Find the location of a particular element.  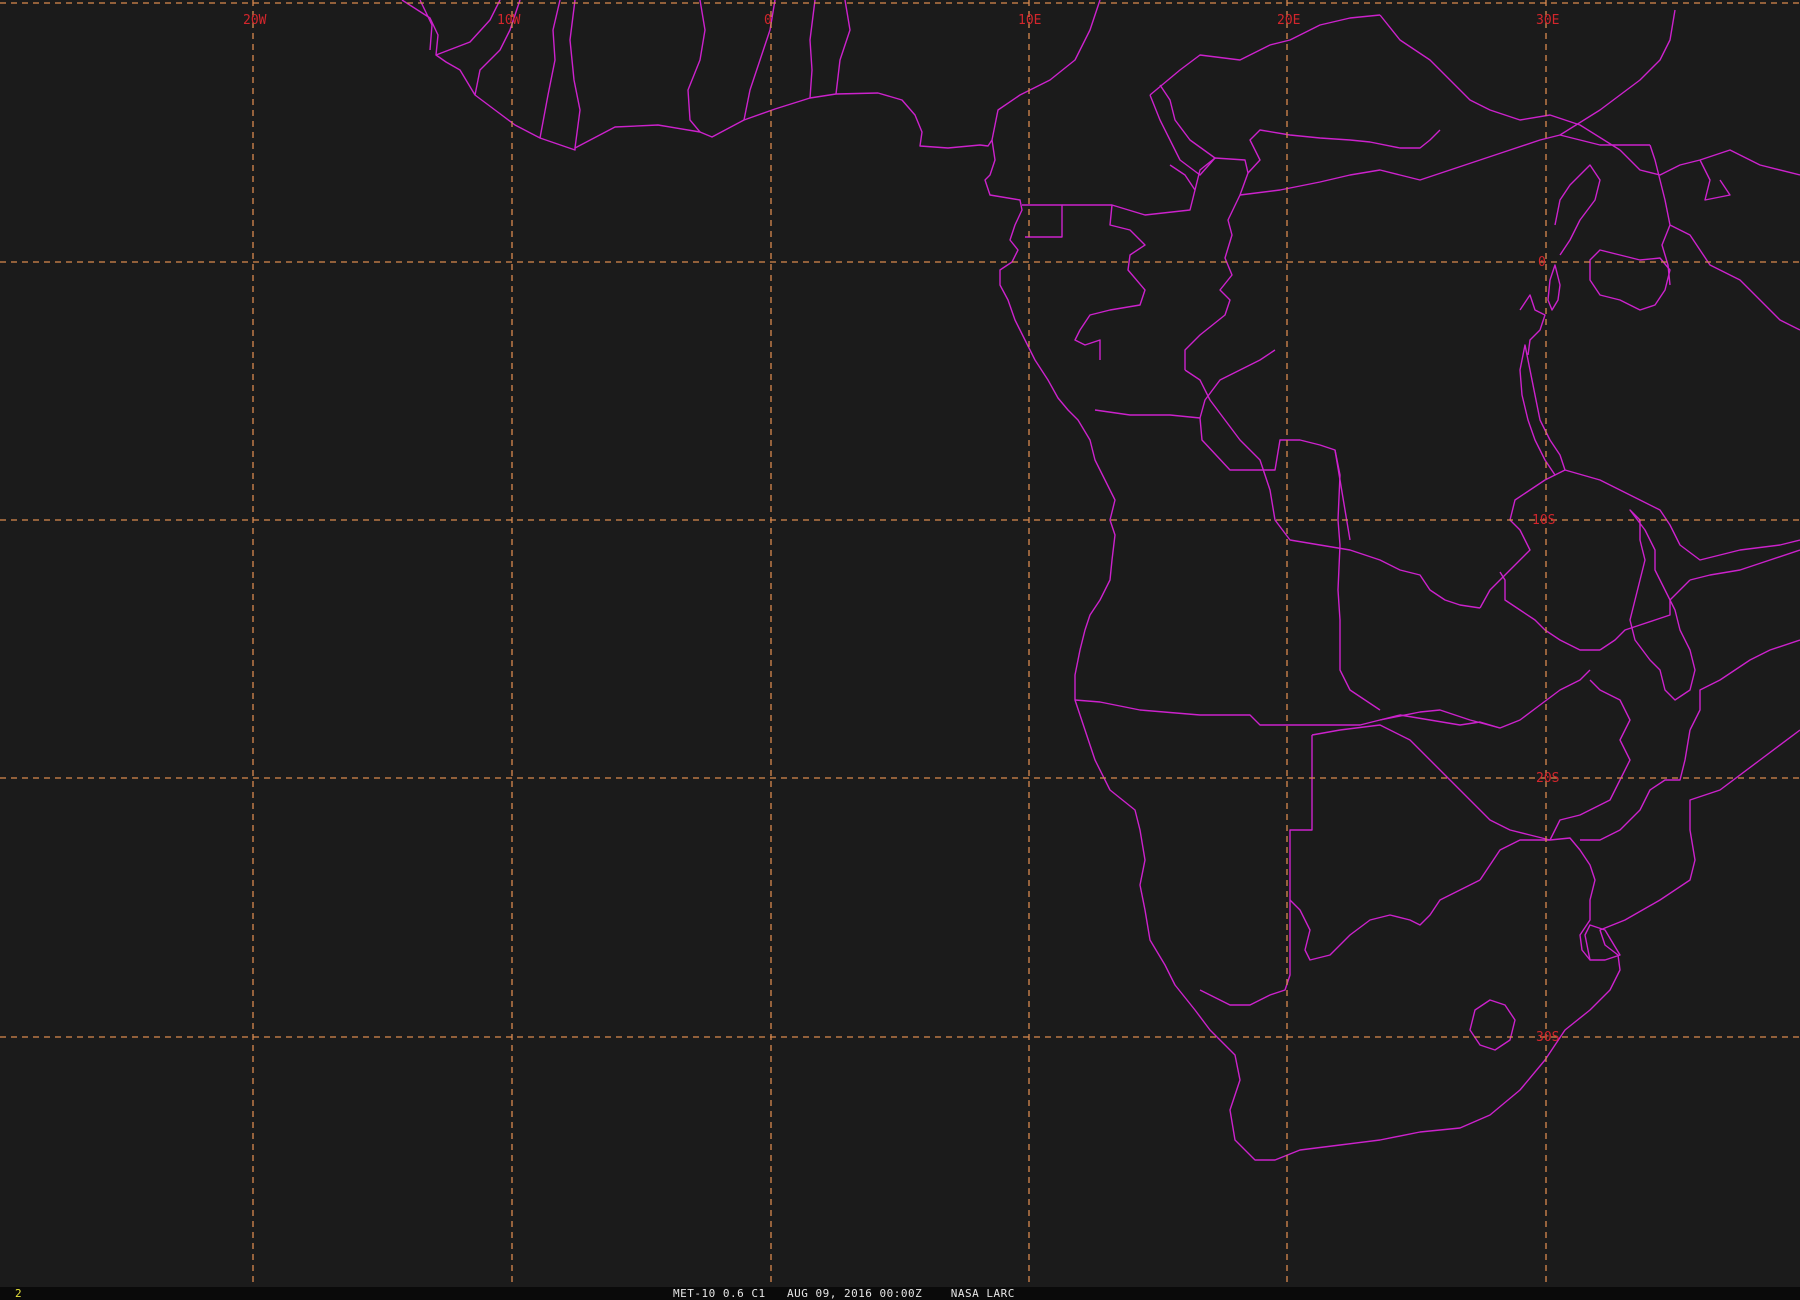

frame-number: 2 is located at coordinates (18, 1293).